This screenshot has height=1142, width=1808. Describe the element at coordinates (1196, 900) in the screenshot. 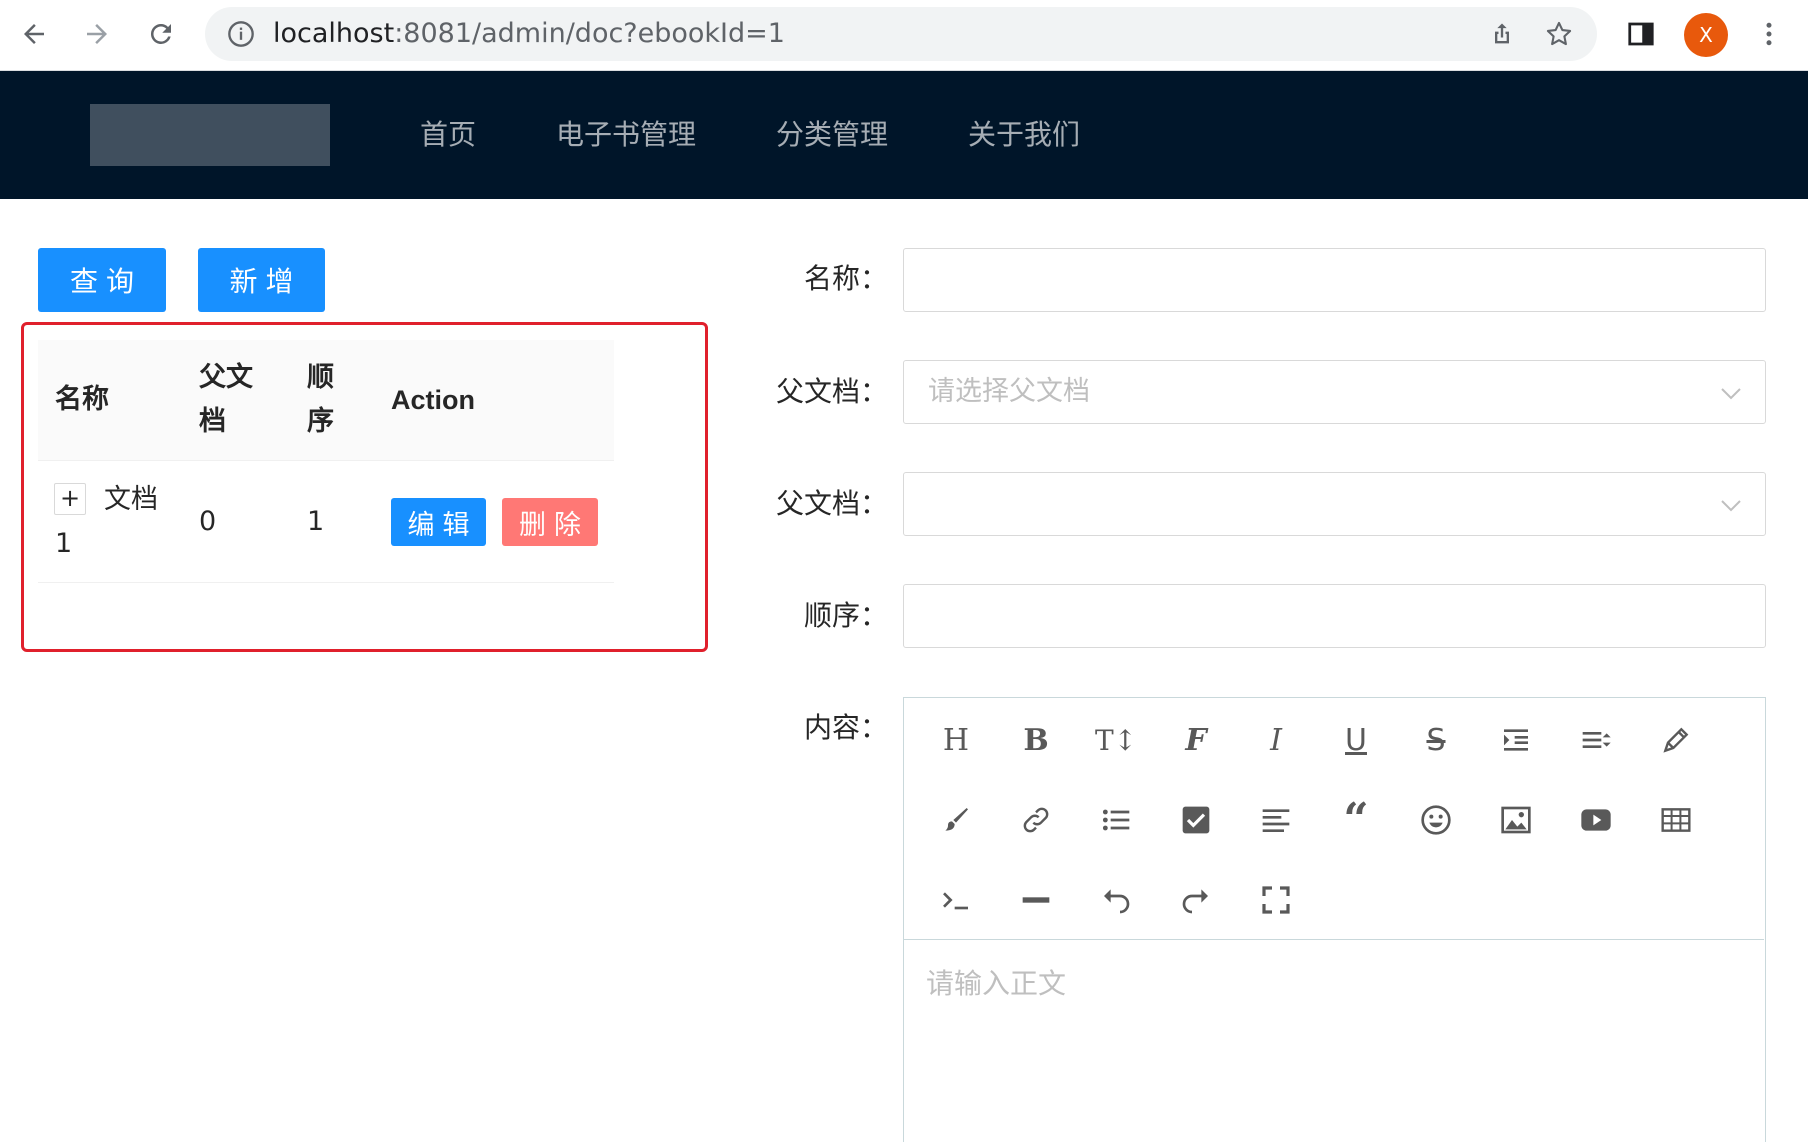

I see `redo-icon` at that location.